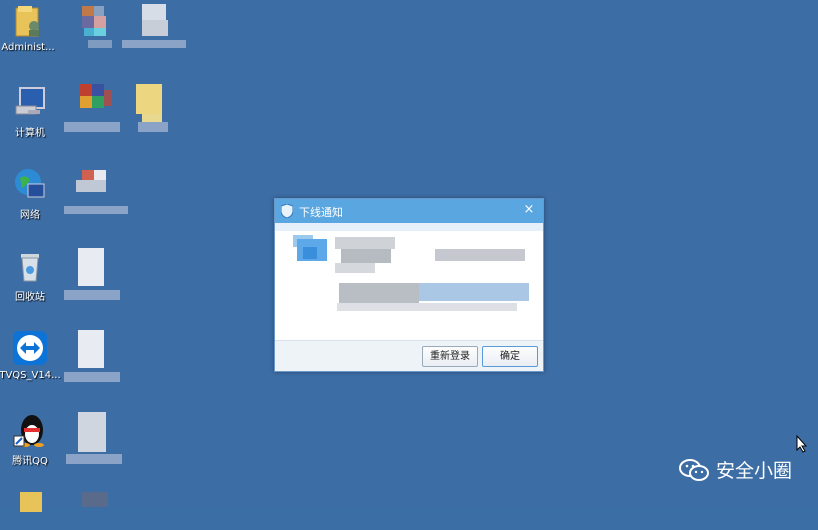  What do you see at coordinates (802, 443) in the screenshot?
I see `mouse-cursor-icon` at bounding box center [802, 443].